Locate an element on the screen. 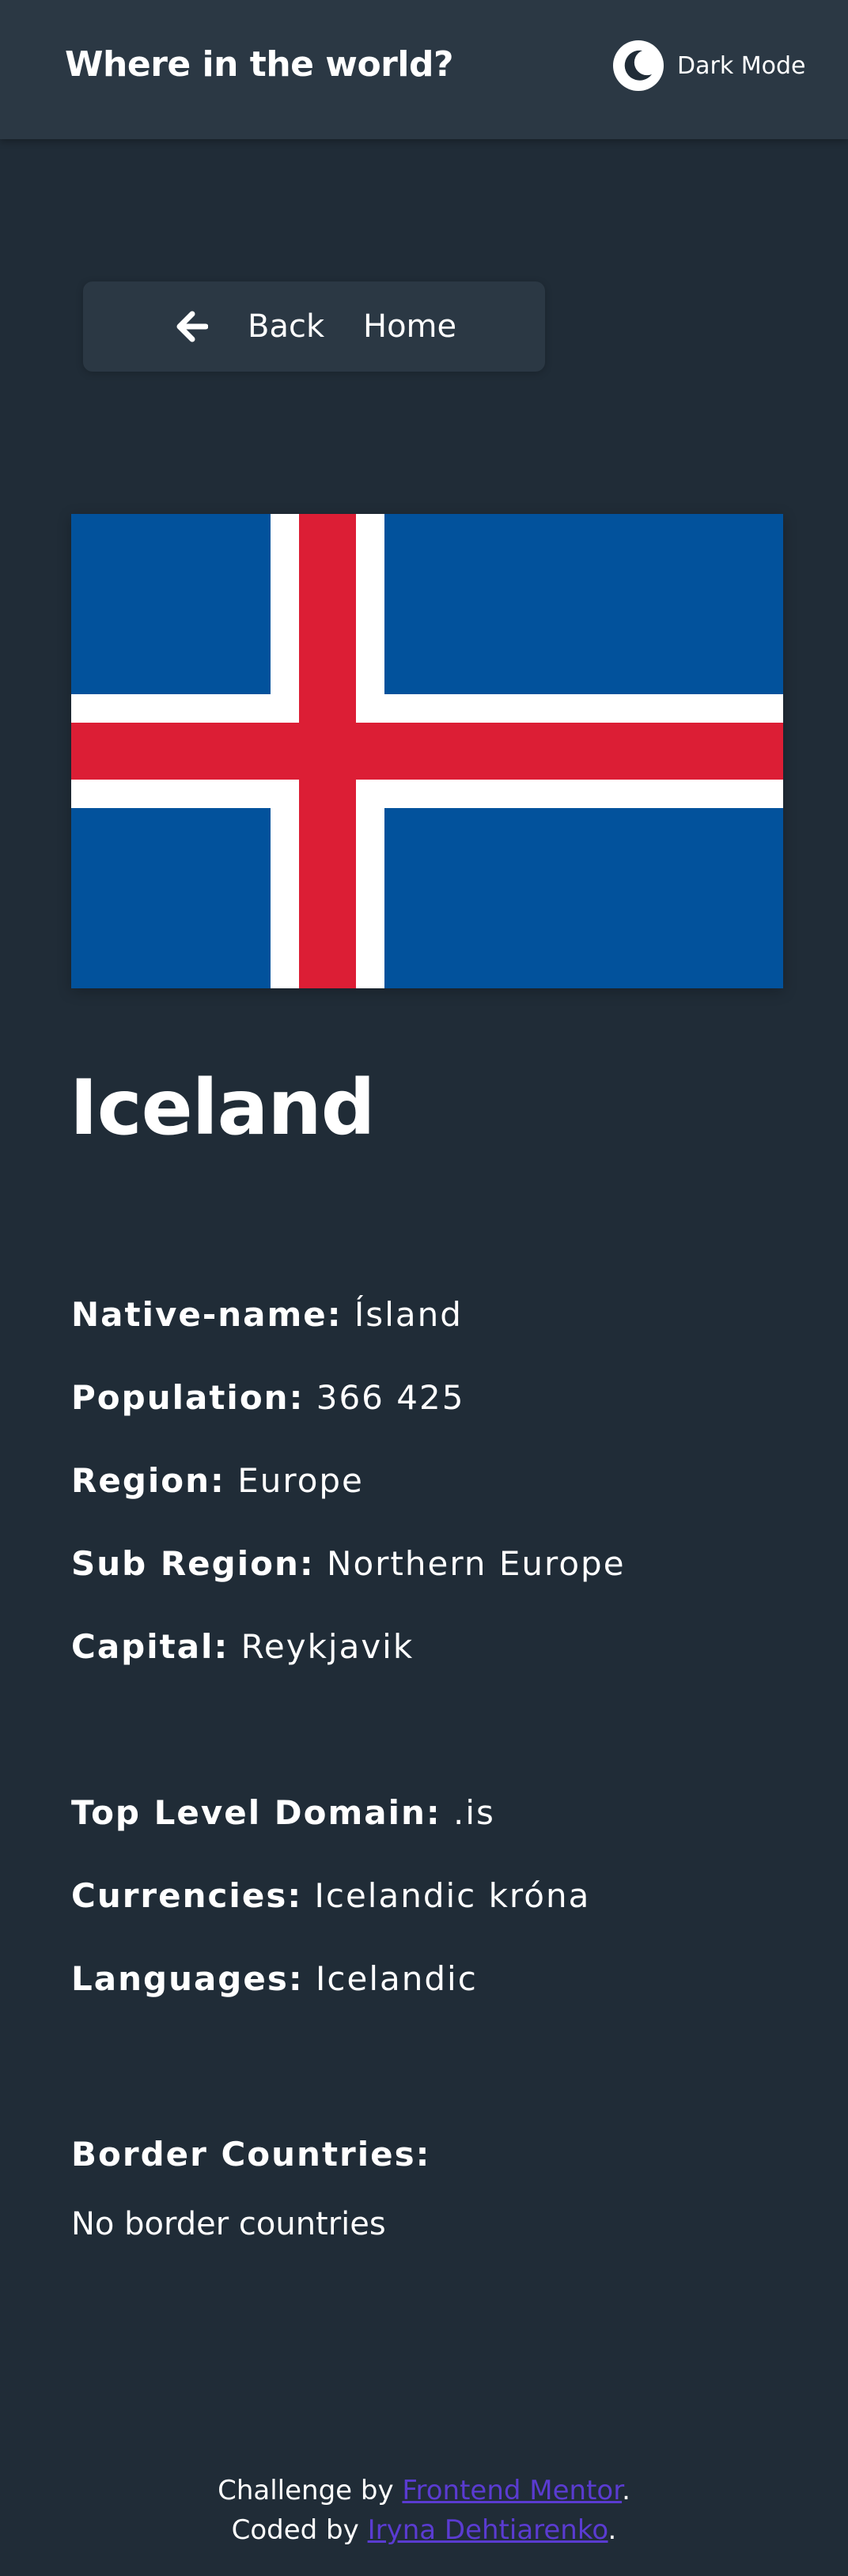  detail-population: Population: 366 425 is located at coordinates (267, 1397).